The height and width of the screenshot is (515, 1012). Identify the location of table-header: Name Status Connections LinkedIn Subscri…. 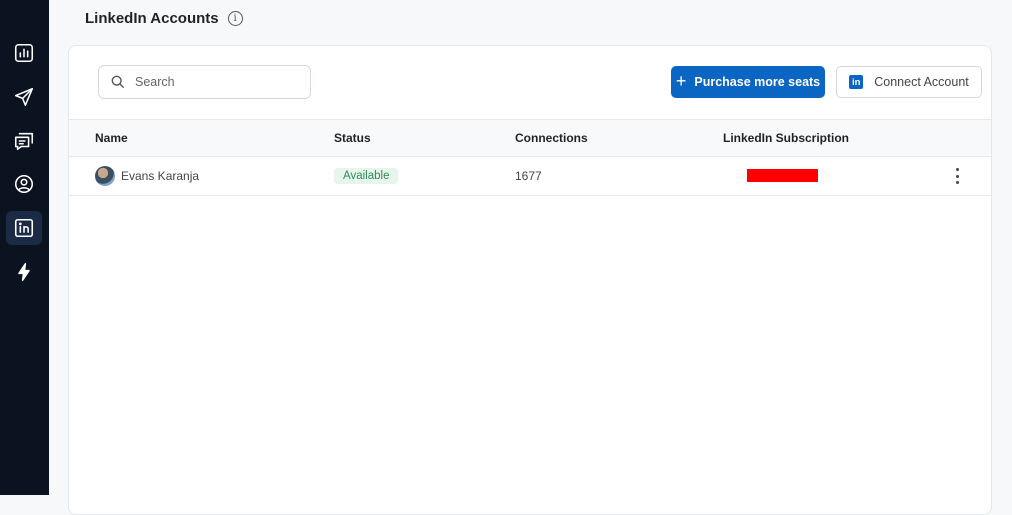
(530, 138).